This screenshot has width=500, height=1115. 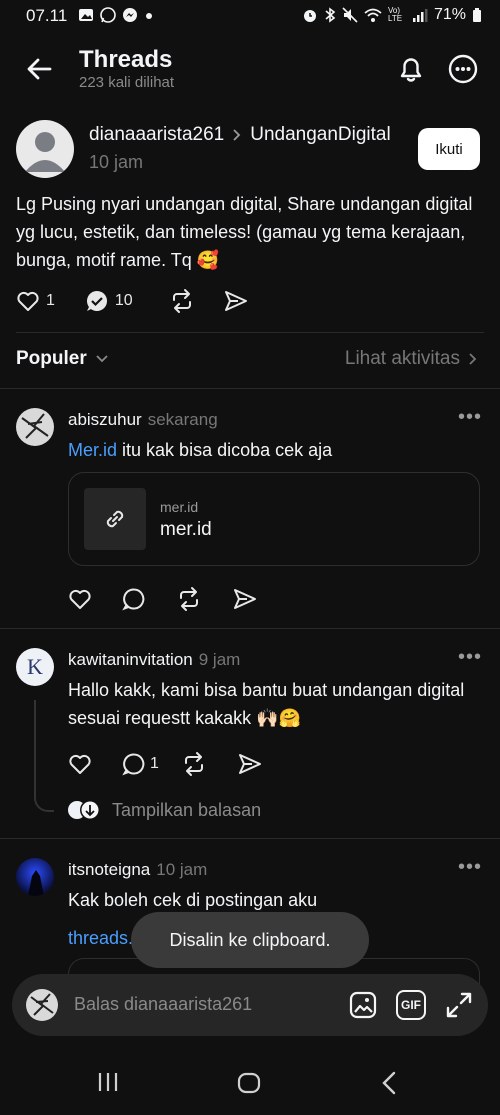 What do you see at coordinates (126, 59) in the screenshot?
I see `page-title: Threads` at bounding box center [126, 59].